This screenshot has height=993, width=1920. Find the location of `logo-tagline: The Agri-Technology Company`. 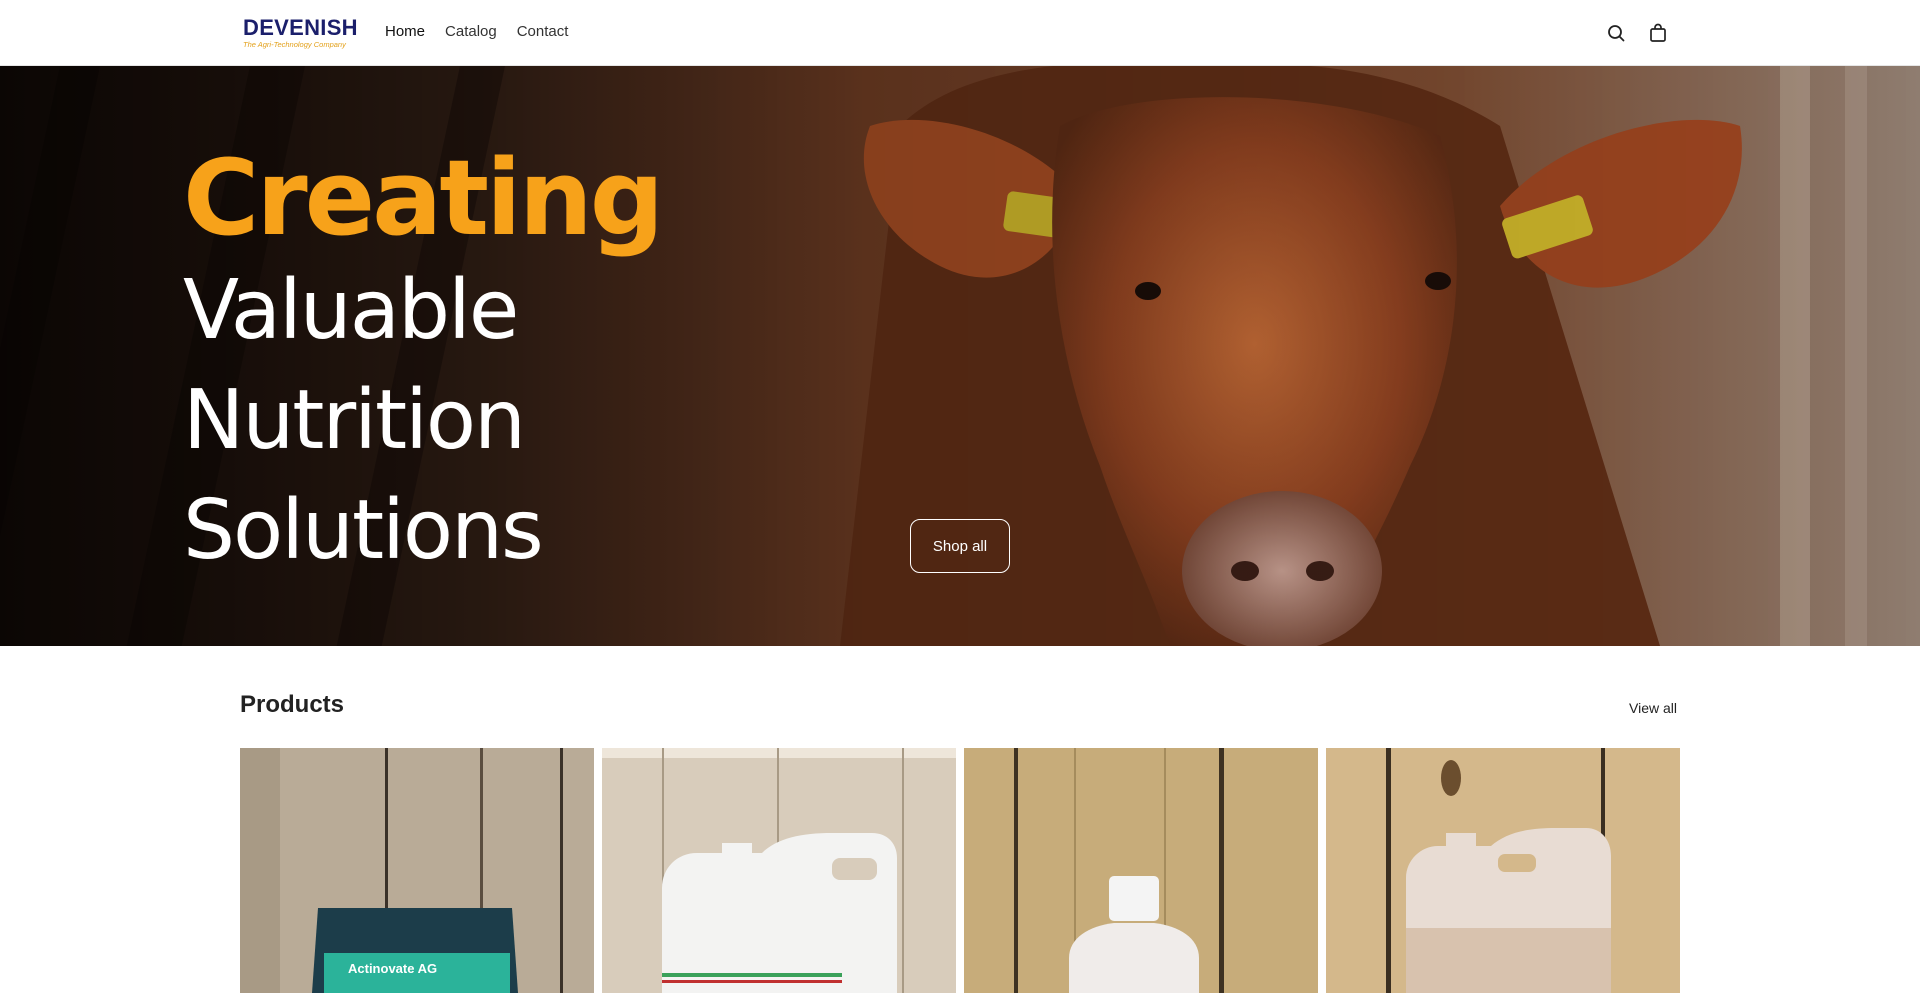

logo-tagline: The Agri-Technology Company is located at coordinates (294, 44).